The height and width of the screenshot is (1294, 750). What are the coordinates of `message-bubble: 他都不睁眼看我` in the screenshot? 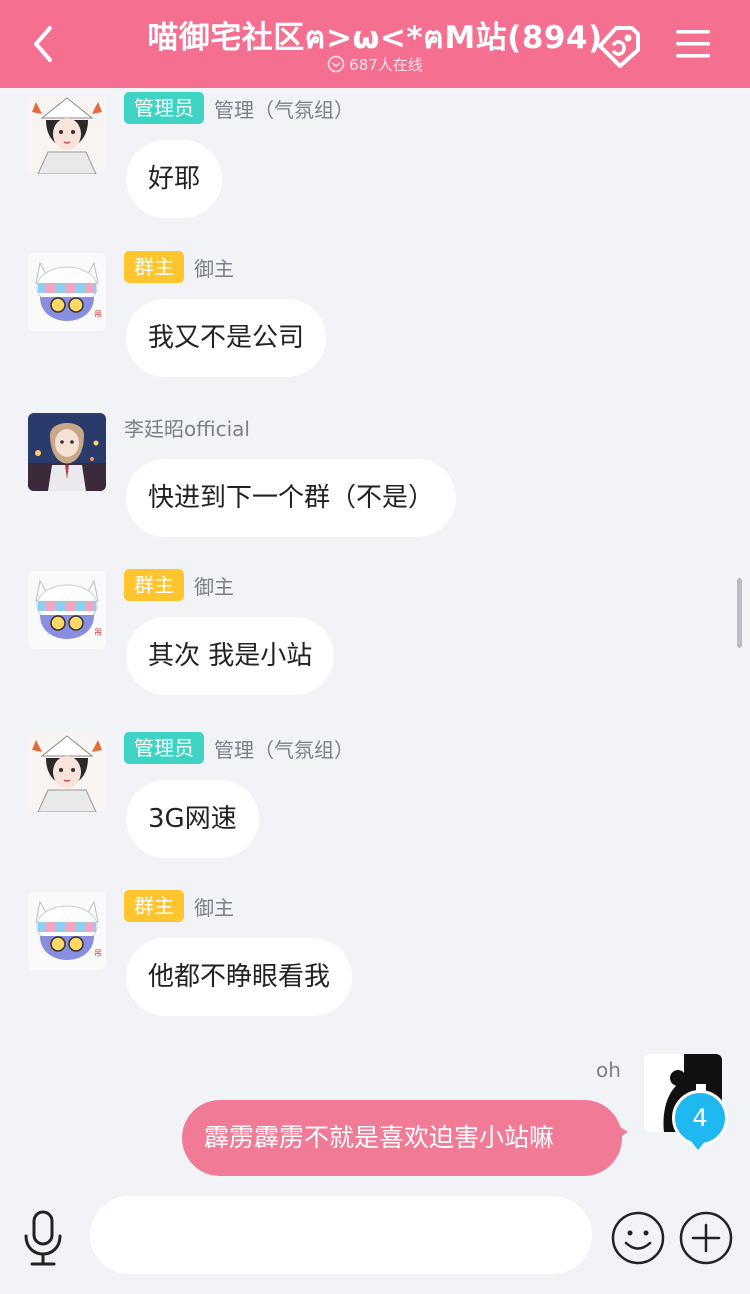 It's located at (239, 977).